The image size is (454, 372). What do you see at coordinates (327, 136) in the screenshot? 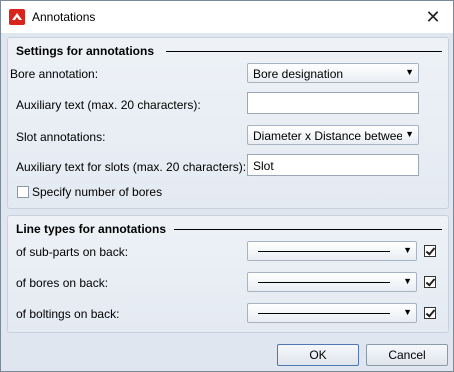
I see `slot-annotations-value: Diameter x Distance between` at bounding box center [327, 136].